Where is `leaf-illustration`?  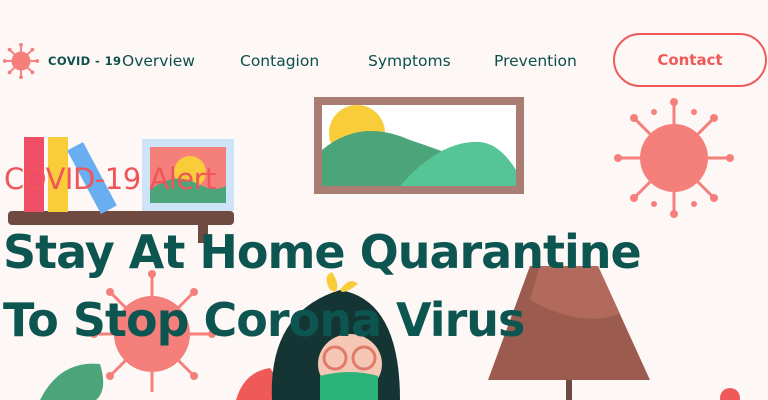 leaf-illustration is located at coordinates (72, 381).